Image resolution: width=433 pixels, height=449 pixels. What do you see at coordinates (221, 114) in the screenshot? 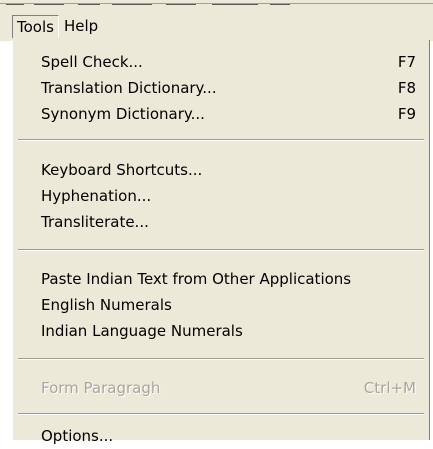
I see `menu-item-synonym-dictionary: Synonym Dictionary... F9` at bounding box center [221, 114].